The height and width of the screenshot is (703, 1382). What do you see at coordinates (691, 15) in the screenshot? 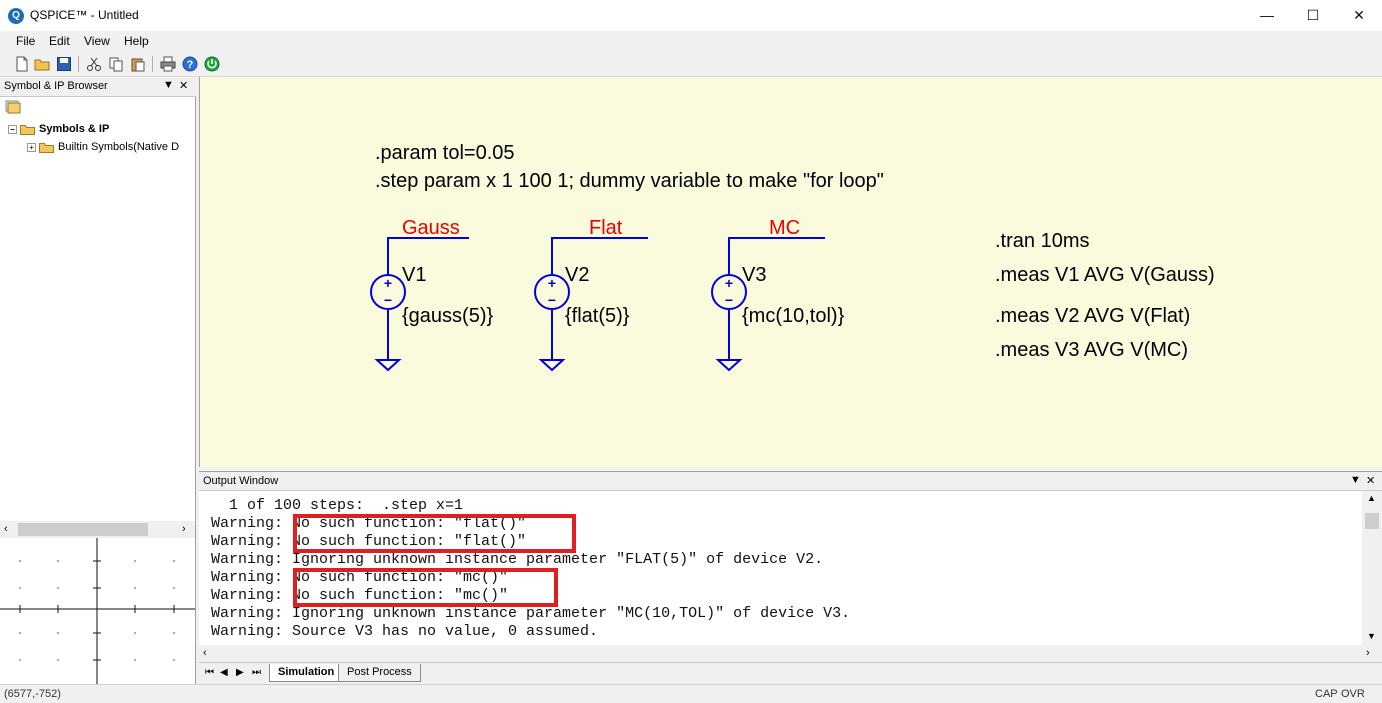
I see `title-bar: Q QSPICE™ - Untitled — ☐ ✕` at bounding box center [691, 15].